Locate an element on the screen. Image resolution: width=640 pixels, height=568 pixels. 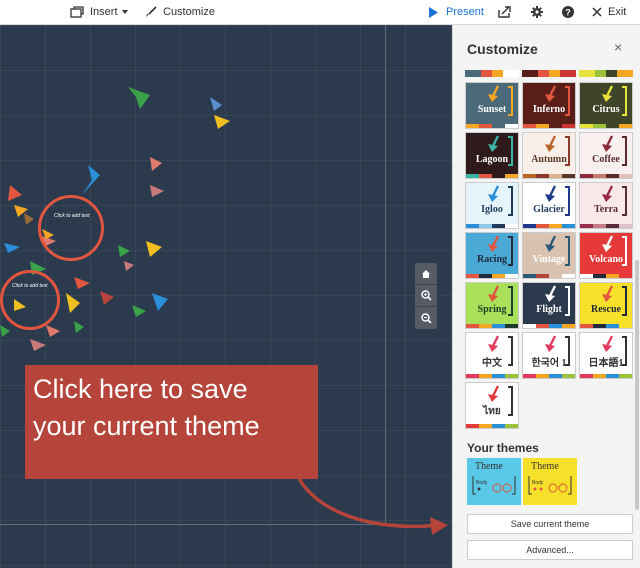
save-current-theme-button: Save current theme is located at coordinates (550, 524).